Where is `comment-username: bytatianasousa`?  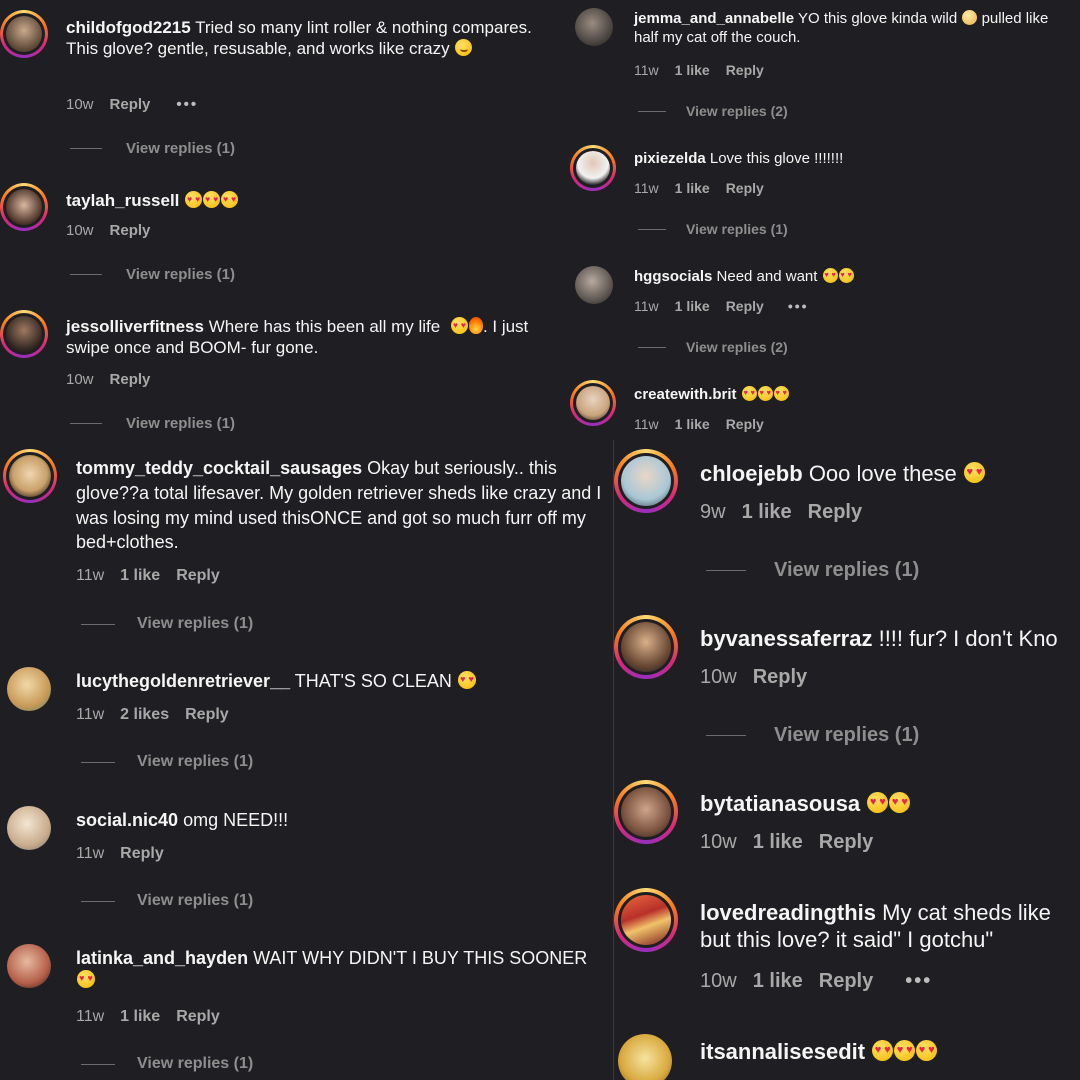 comment-username: bytatianasousa is located at coordinates (780, 803).